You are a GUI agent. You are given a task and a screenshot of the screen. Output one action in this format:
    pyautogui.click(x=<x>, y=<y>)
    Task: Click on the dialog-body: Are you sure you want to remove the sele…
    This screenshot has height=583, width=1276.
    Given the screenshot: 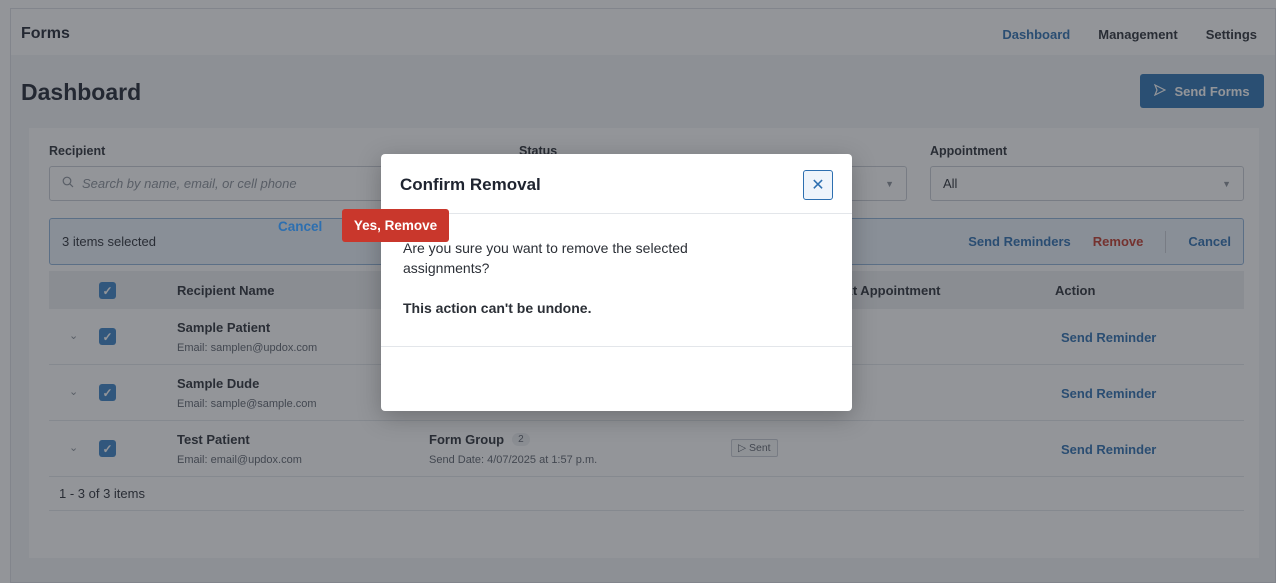 What is the action you would take?
    pyautogui.click(x=616, y=280)
    